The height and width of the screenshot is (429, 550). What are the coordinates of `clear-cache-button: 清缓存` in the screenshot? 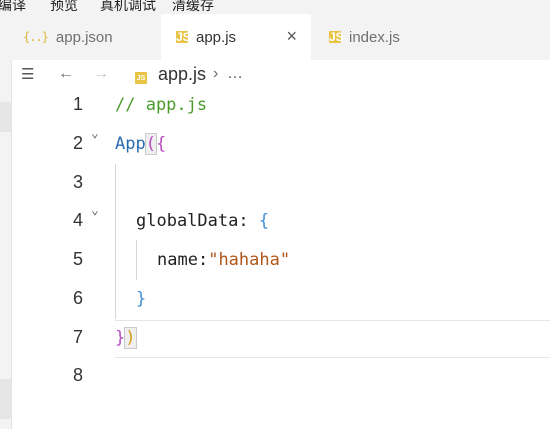 It's located at (193, 7).